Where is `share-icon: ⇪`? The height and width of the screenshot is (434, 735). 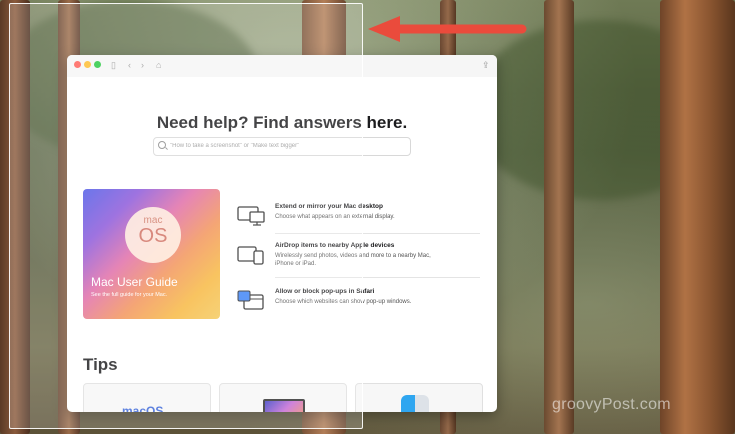 share-icon: ⇪ is located at coordinates (486, 65).